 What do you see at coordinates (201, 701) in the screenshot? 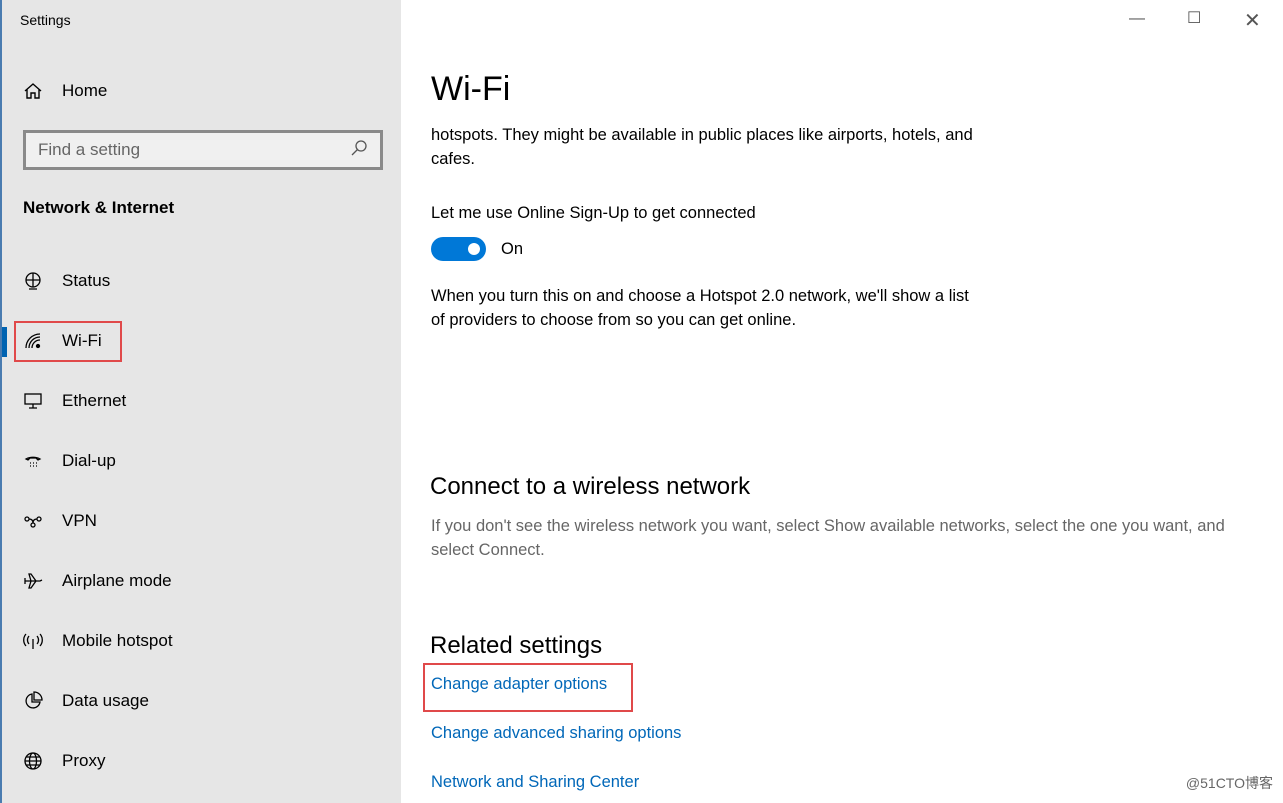
I see `sidebar-item-data-usage: Data usage` at bounding box center [201, 701].